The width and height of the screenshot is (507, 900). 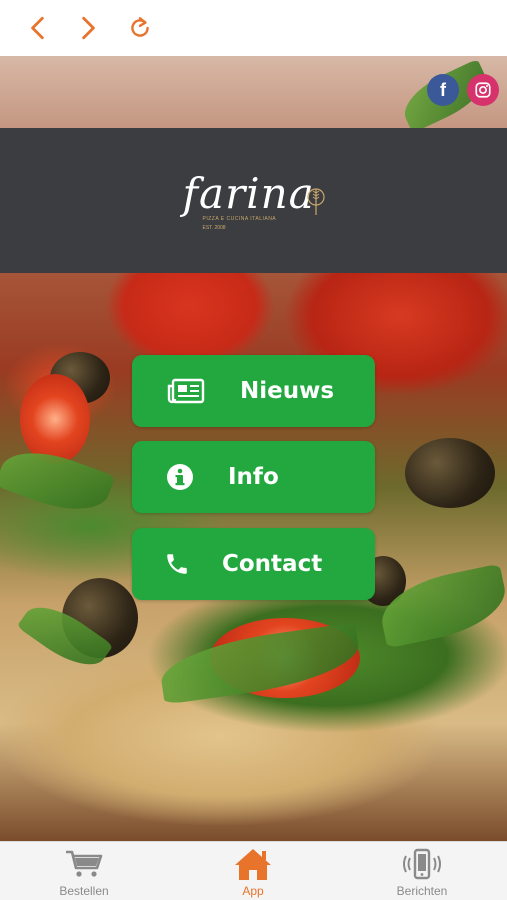 I want to click on tab-berichten-label: Berichten, so click(x=422, y=891).